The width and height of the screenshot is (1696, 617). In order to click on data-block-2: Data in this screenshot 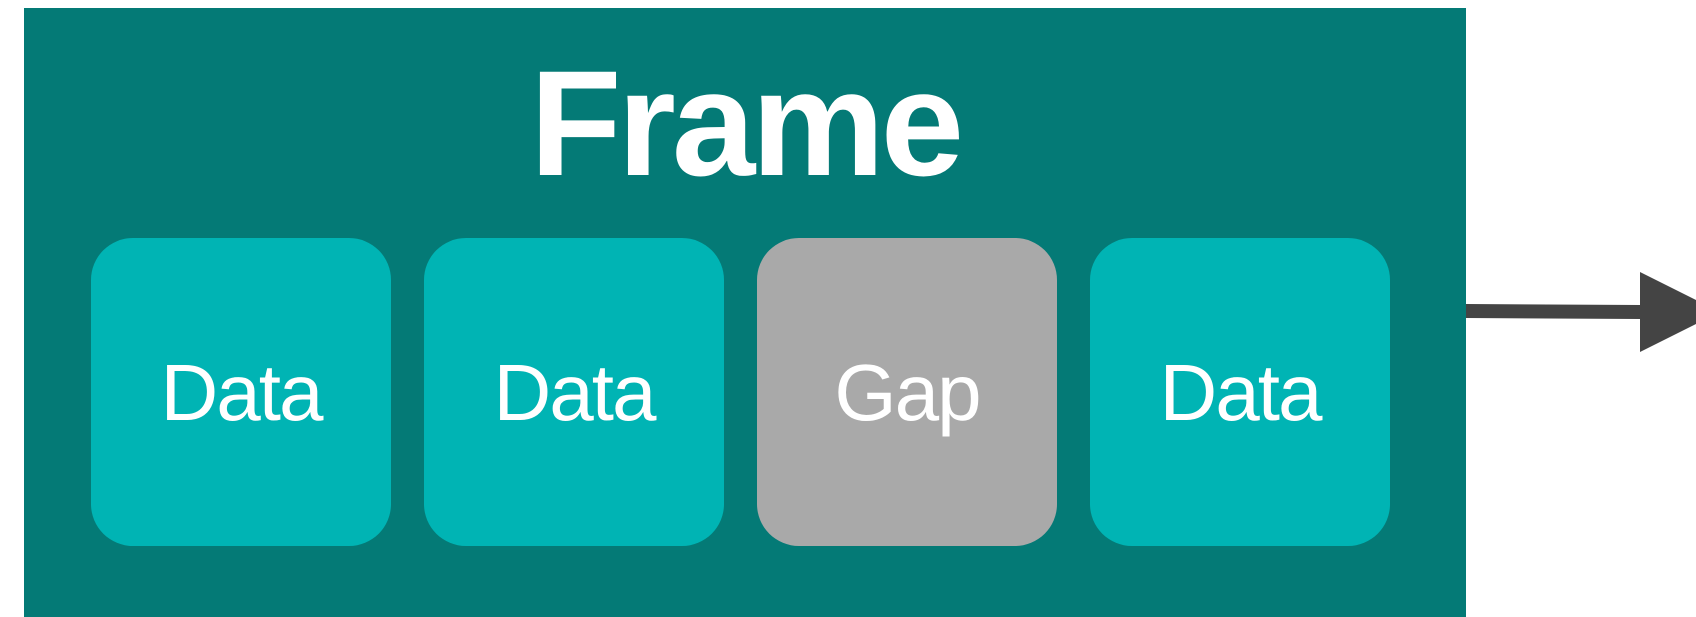, I will do `click(574, 392)`.